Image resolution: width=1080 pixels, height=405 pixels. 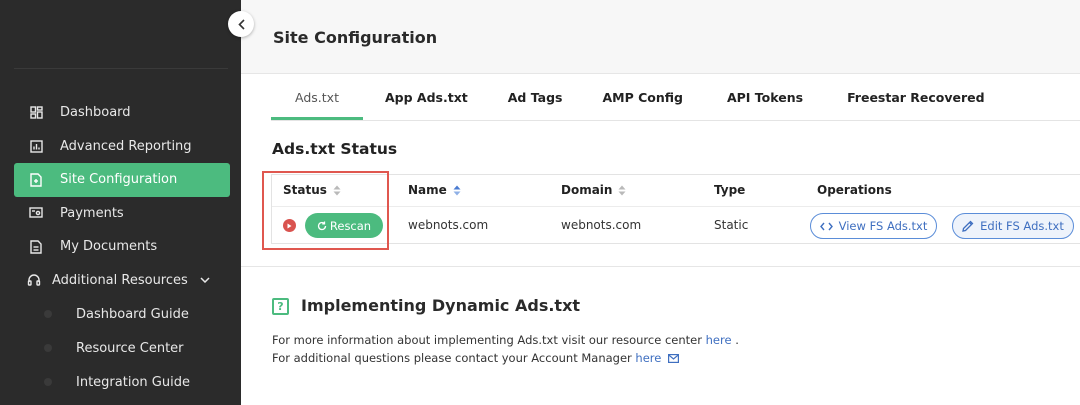 I want to click on payments-icon, so click(x=36, y=213).